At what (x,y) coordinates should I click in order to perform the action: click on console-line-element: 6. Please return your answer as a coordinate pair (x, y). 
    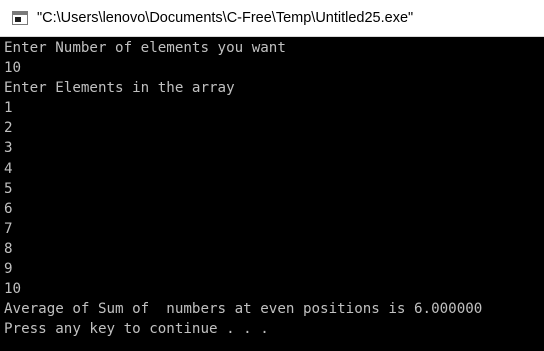
    Looking at the image, I should click on (8, 208).